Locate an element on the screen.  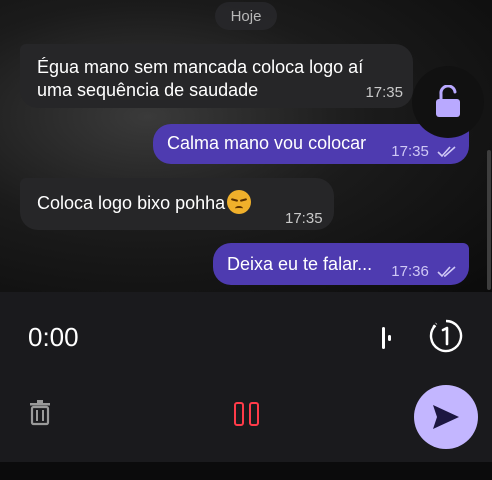
unlock-icon is located at coordinates (448, 101).